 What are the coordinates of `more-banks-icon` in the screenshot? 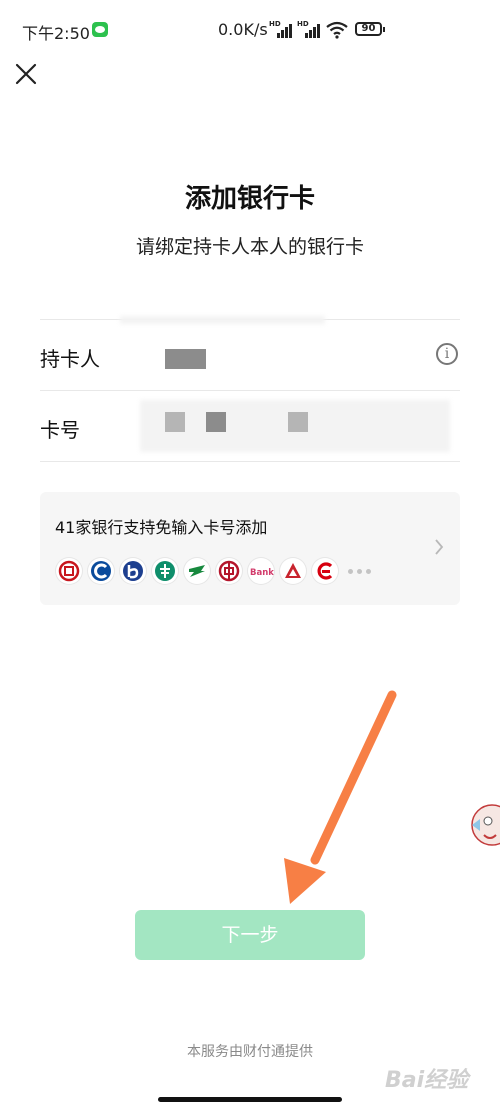 It's located at (359, 571).